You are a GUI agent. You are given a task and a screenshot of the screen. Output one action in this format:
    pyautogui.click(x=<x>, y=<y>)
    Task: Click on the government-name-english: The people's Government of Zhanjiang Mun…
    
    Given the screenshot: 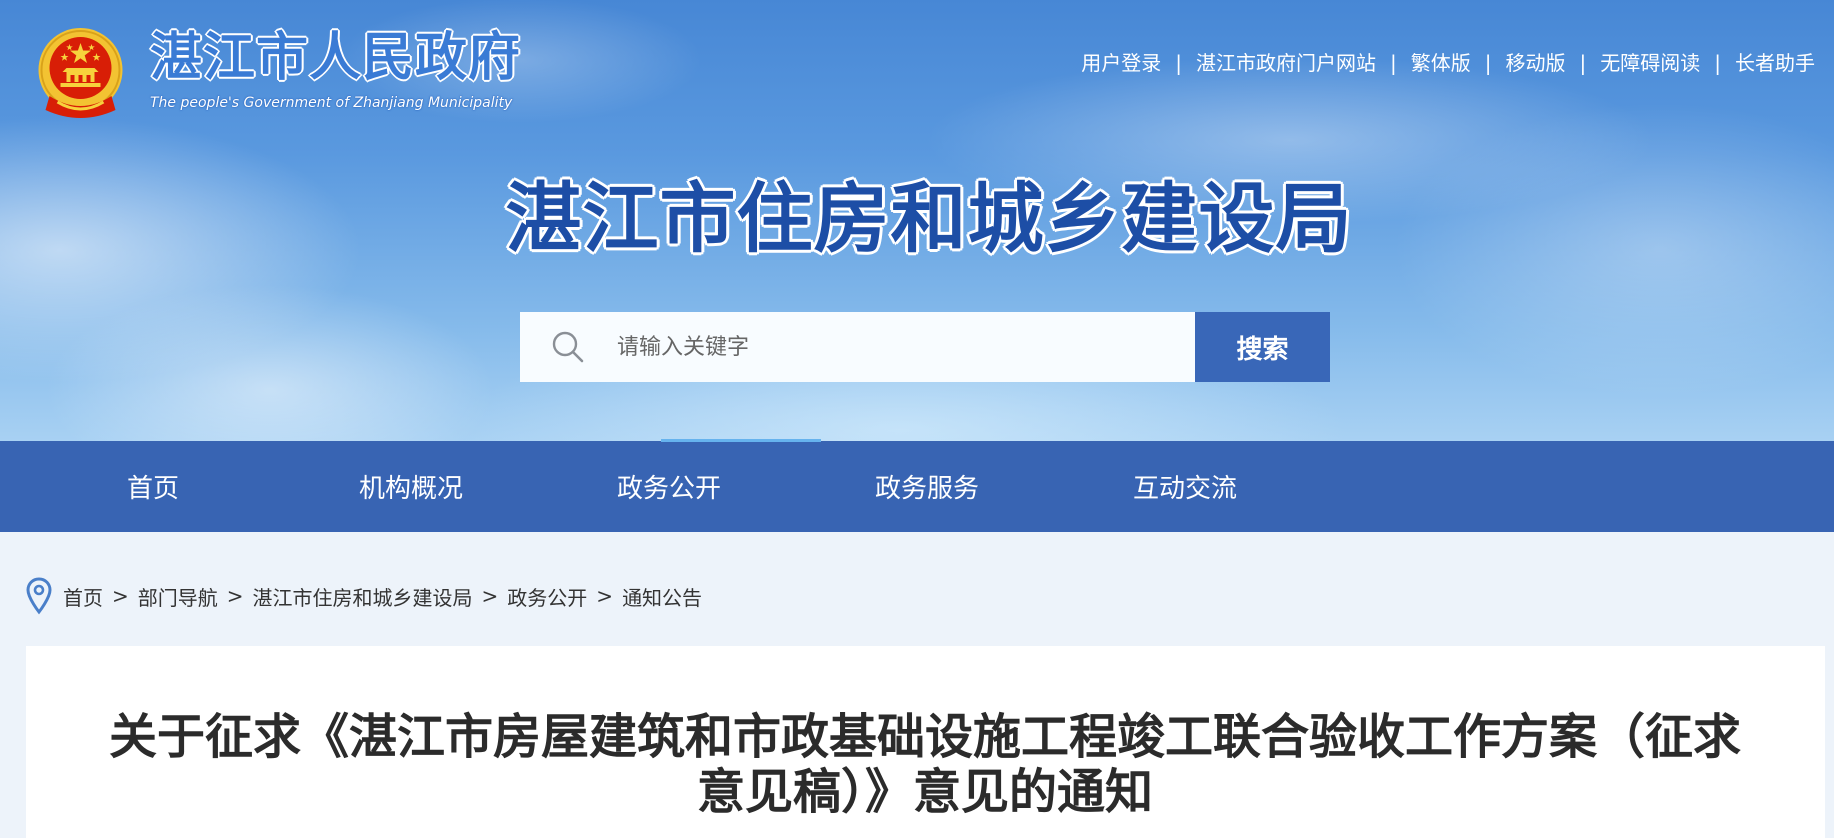 What is the action you would take?
    pyautogui.click(x=331, y=103)
    